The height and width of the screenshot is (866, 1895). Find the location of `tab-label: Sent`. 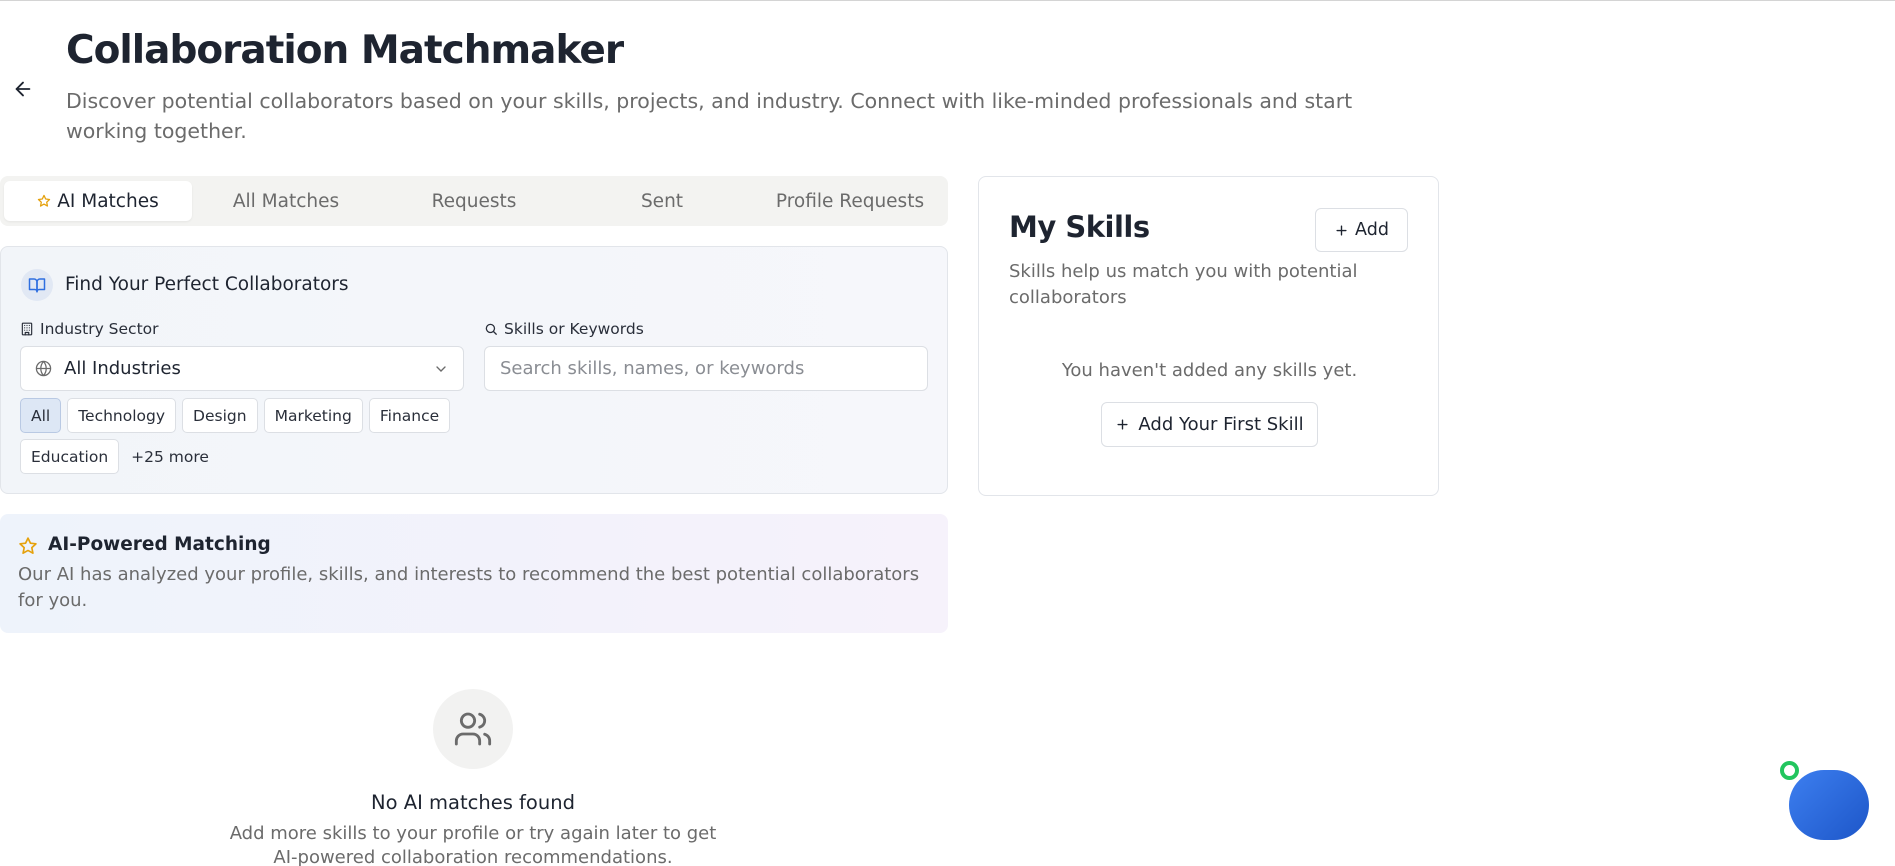

tab-label: Sent is located at coordinates (662, 201).